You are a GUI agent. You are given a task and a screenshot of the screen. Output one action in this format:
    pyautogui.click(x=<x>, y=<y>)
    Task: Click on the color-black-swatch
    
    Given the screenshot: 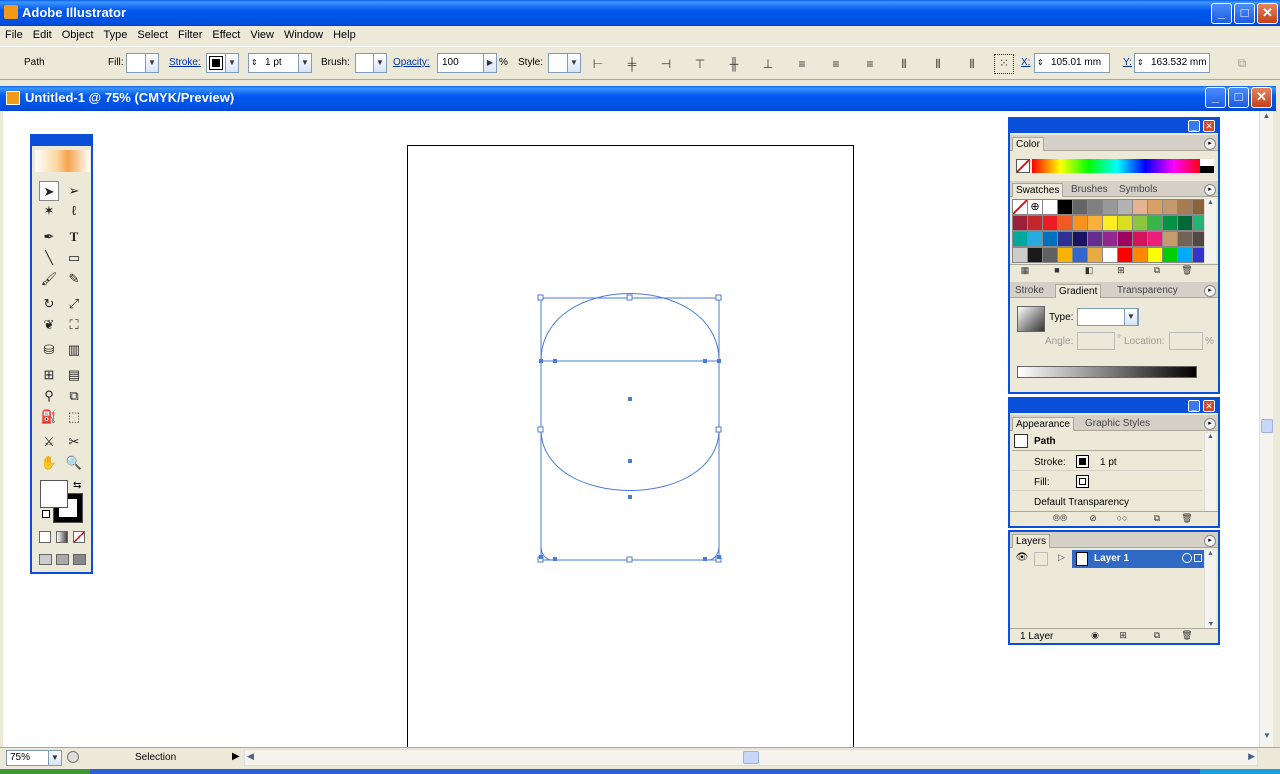 What is the action you would take?
    pyautogui.click(x=1207, y=169)
    